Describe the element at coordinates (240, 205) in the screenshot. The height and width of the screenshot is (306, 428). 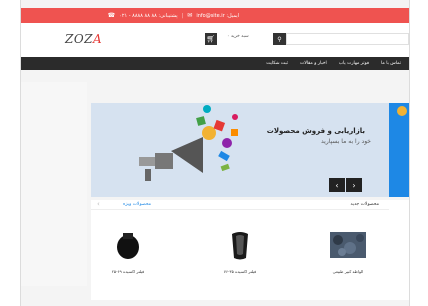
I see `product-tabs: ‹ محصولات ویژه محصولات جدید` at that location.